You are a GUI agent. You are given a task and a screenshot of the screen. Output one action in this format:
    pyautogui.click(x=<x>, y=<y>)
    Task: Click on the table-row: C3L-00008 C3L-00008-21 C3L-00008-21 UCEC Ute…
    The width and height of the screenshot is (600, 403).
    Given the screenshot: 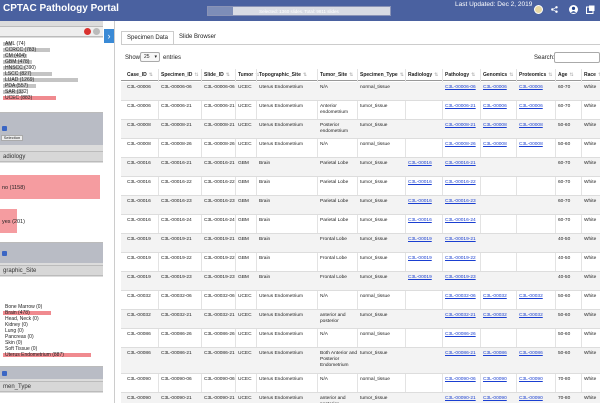 What is the action you would take?
    pyautogui.click(x=360, y=129)
    